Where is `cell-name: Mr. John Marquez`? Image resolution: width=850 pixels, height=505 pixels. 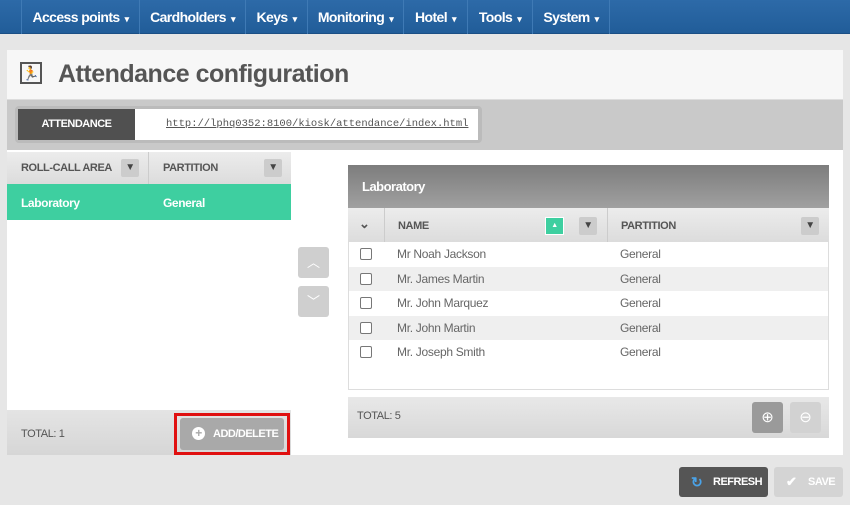 cell-name: Mr. John Marquez is located at coordinates (443, 303).